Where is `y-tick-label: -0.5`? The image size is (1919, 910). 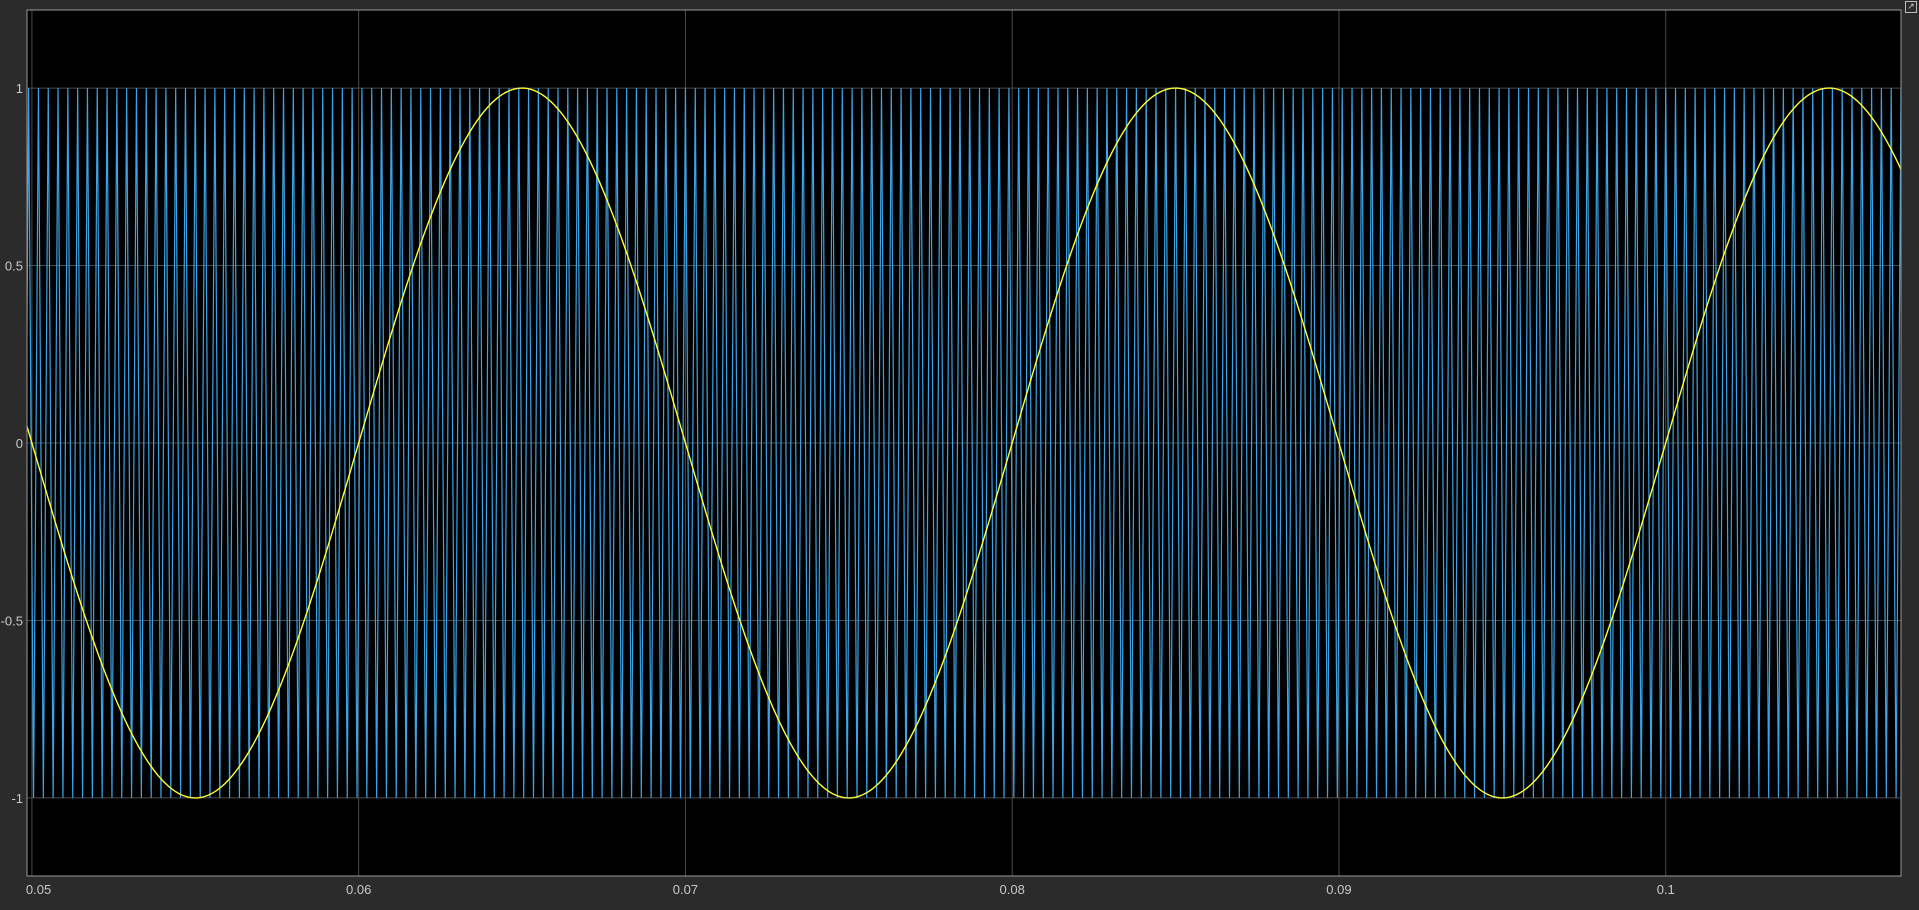 y-tick-label: -0.5 is located at coordinates (12, 620).